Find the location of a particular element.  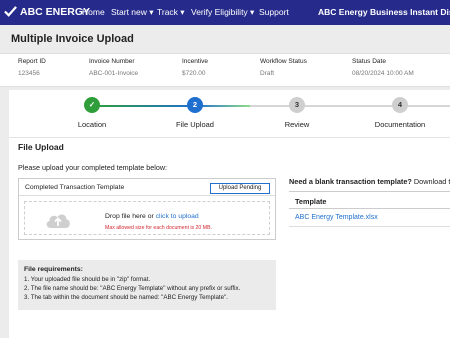

step-number: 4 is located at coordinates (400, 104).